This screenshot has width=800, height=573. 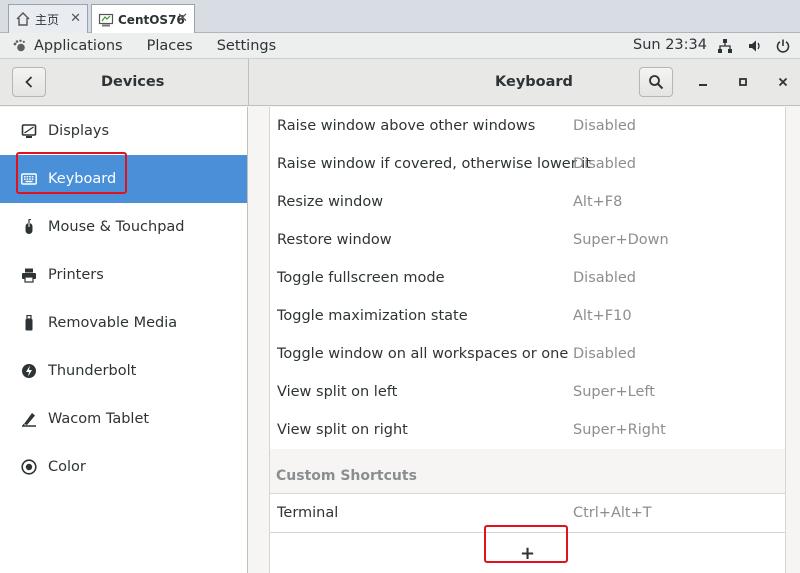 I want to click on sidebar-title: Devices, so click(x=133, y=82).